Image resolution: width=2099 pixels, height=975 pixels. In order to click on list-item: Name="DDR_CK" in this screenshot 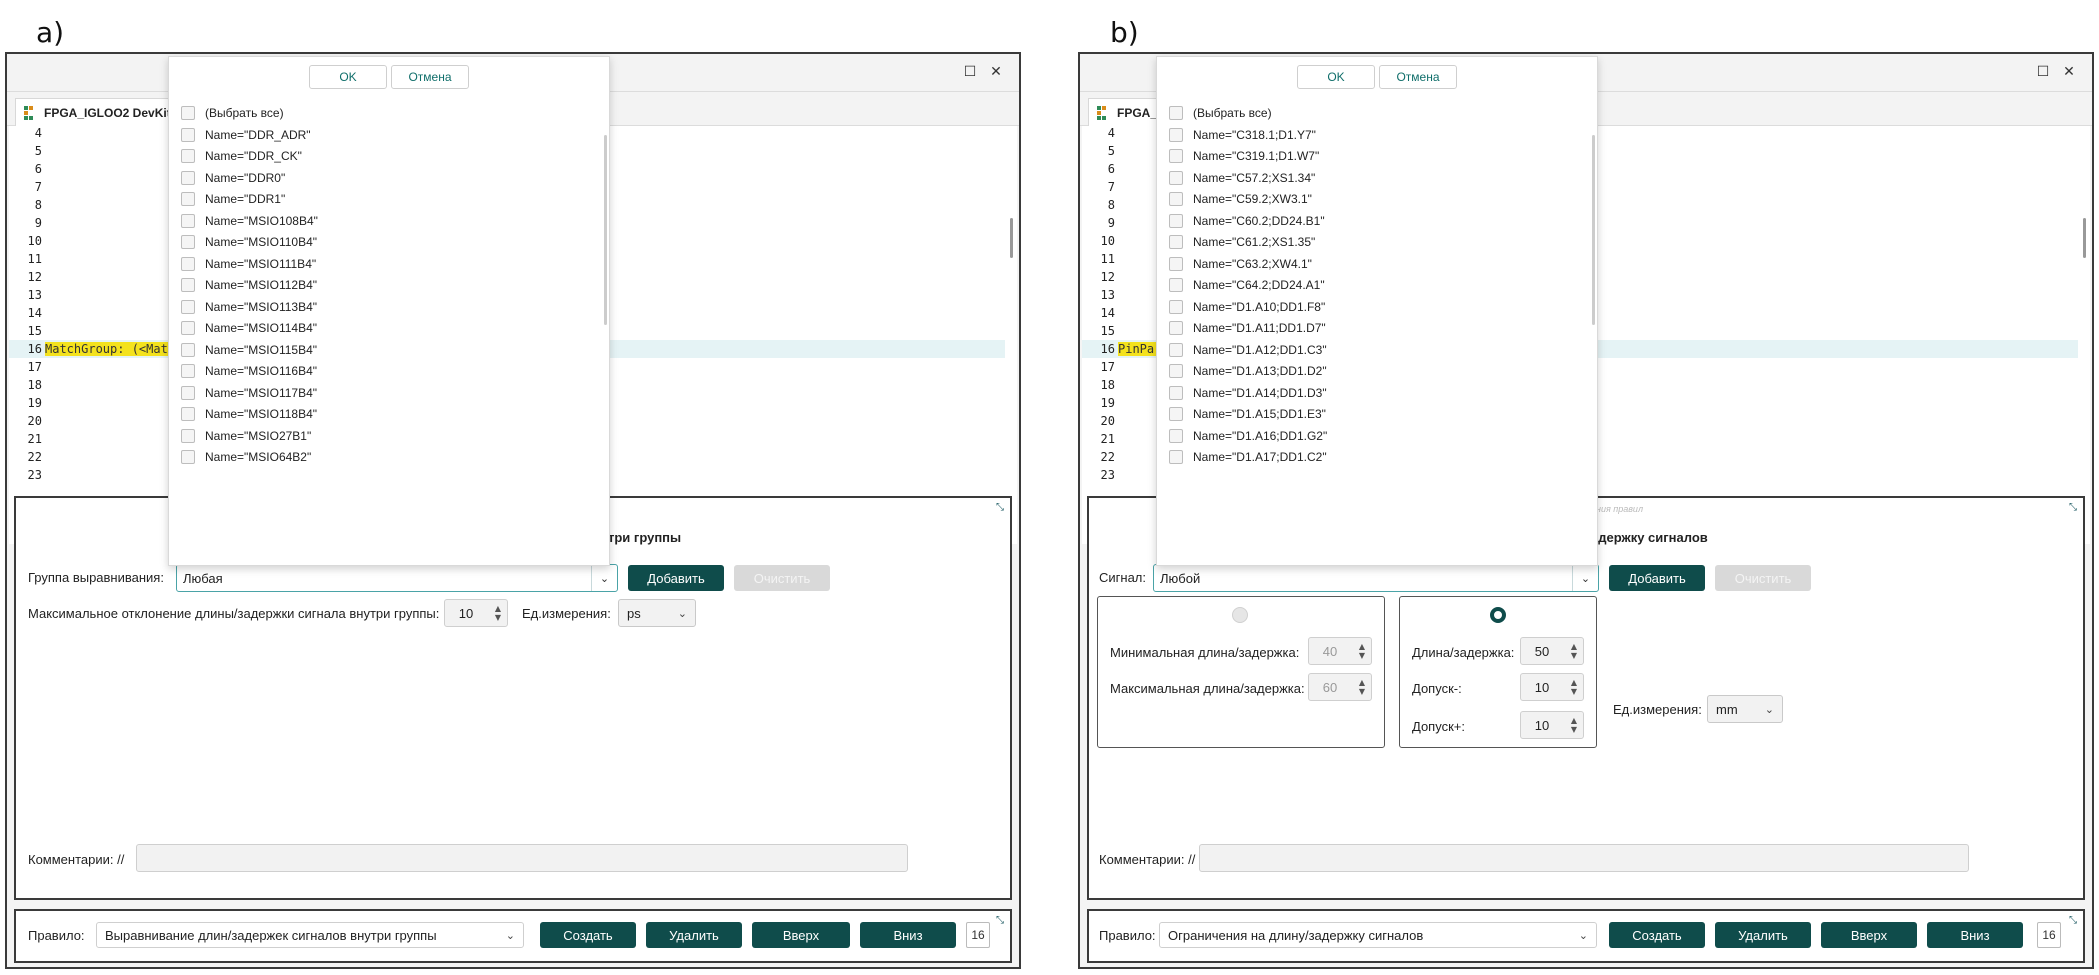, I will do `click(241, 156)`.